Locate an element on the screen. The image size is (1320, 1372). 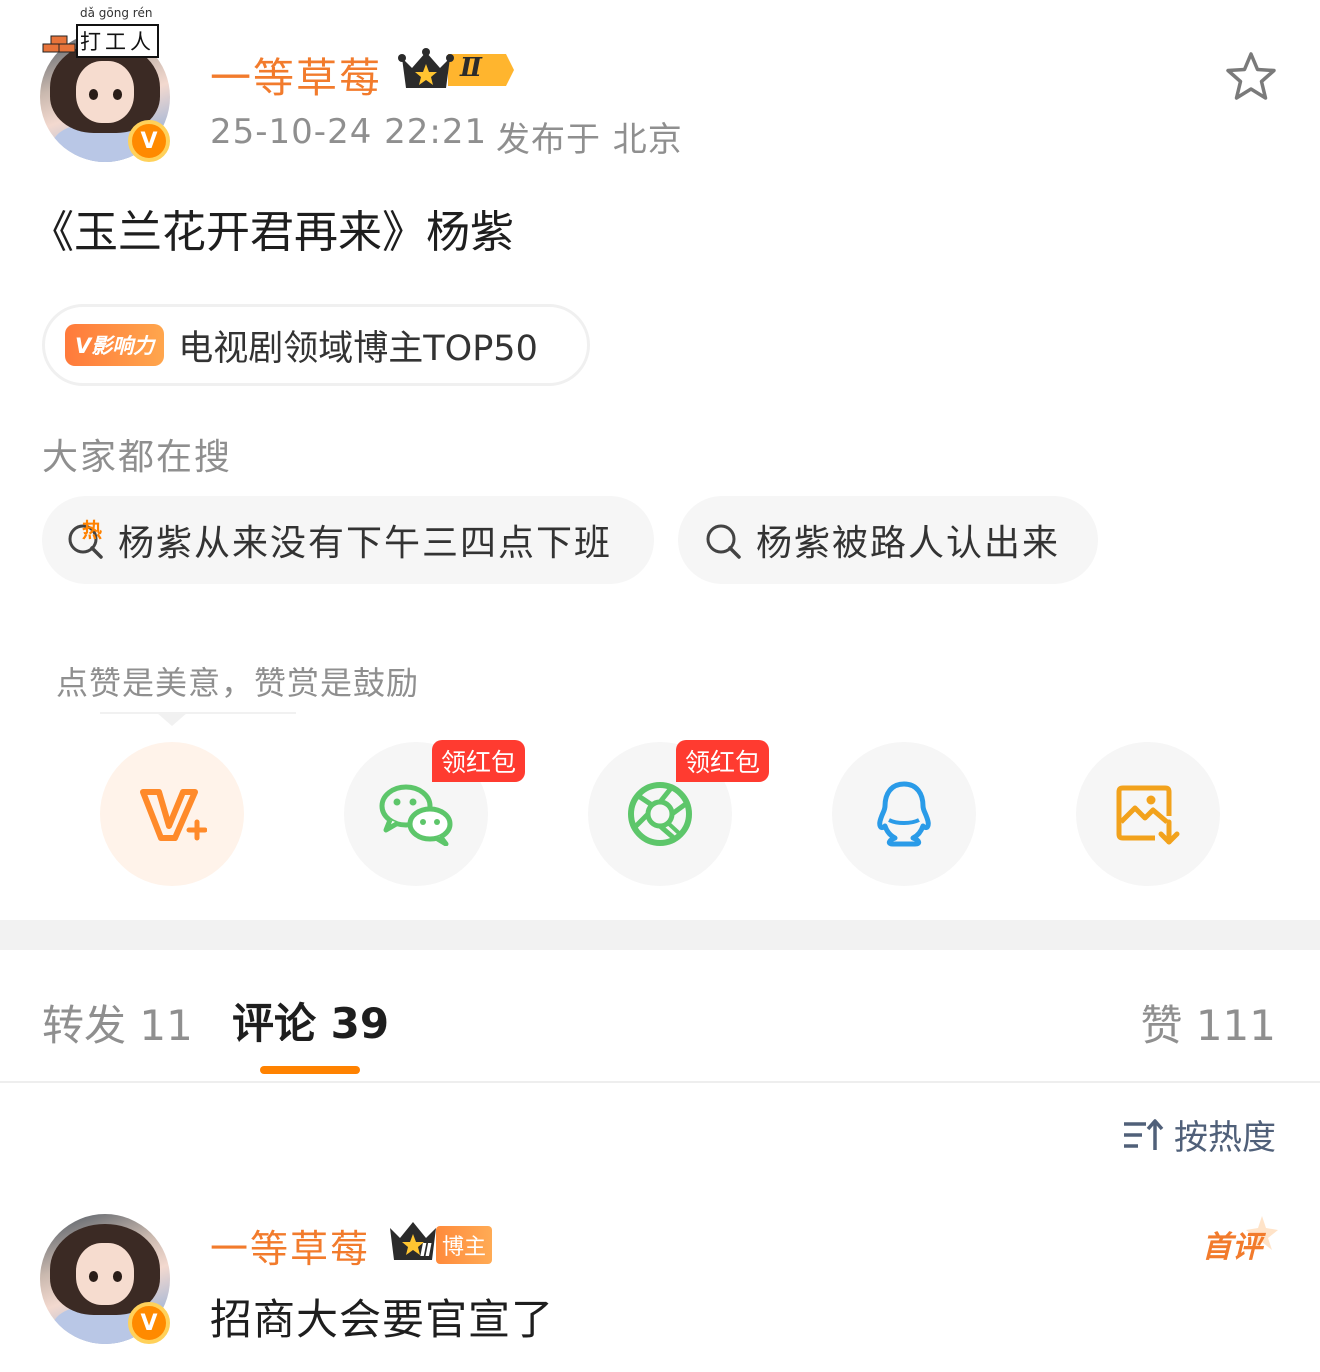
comment-verified-badge-icon: V is located at coordinates (149, 1323).